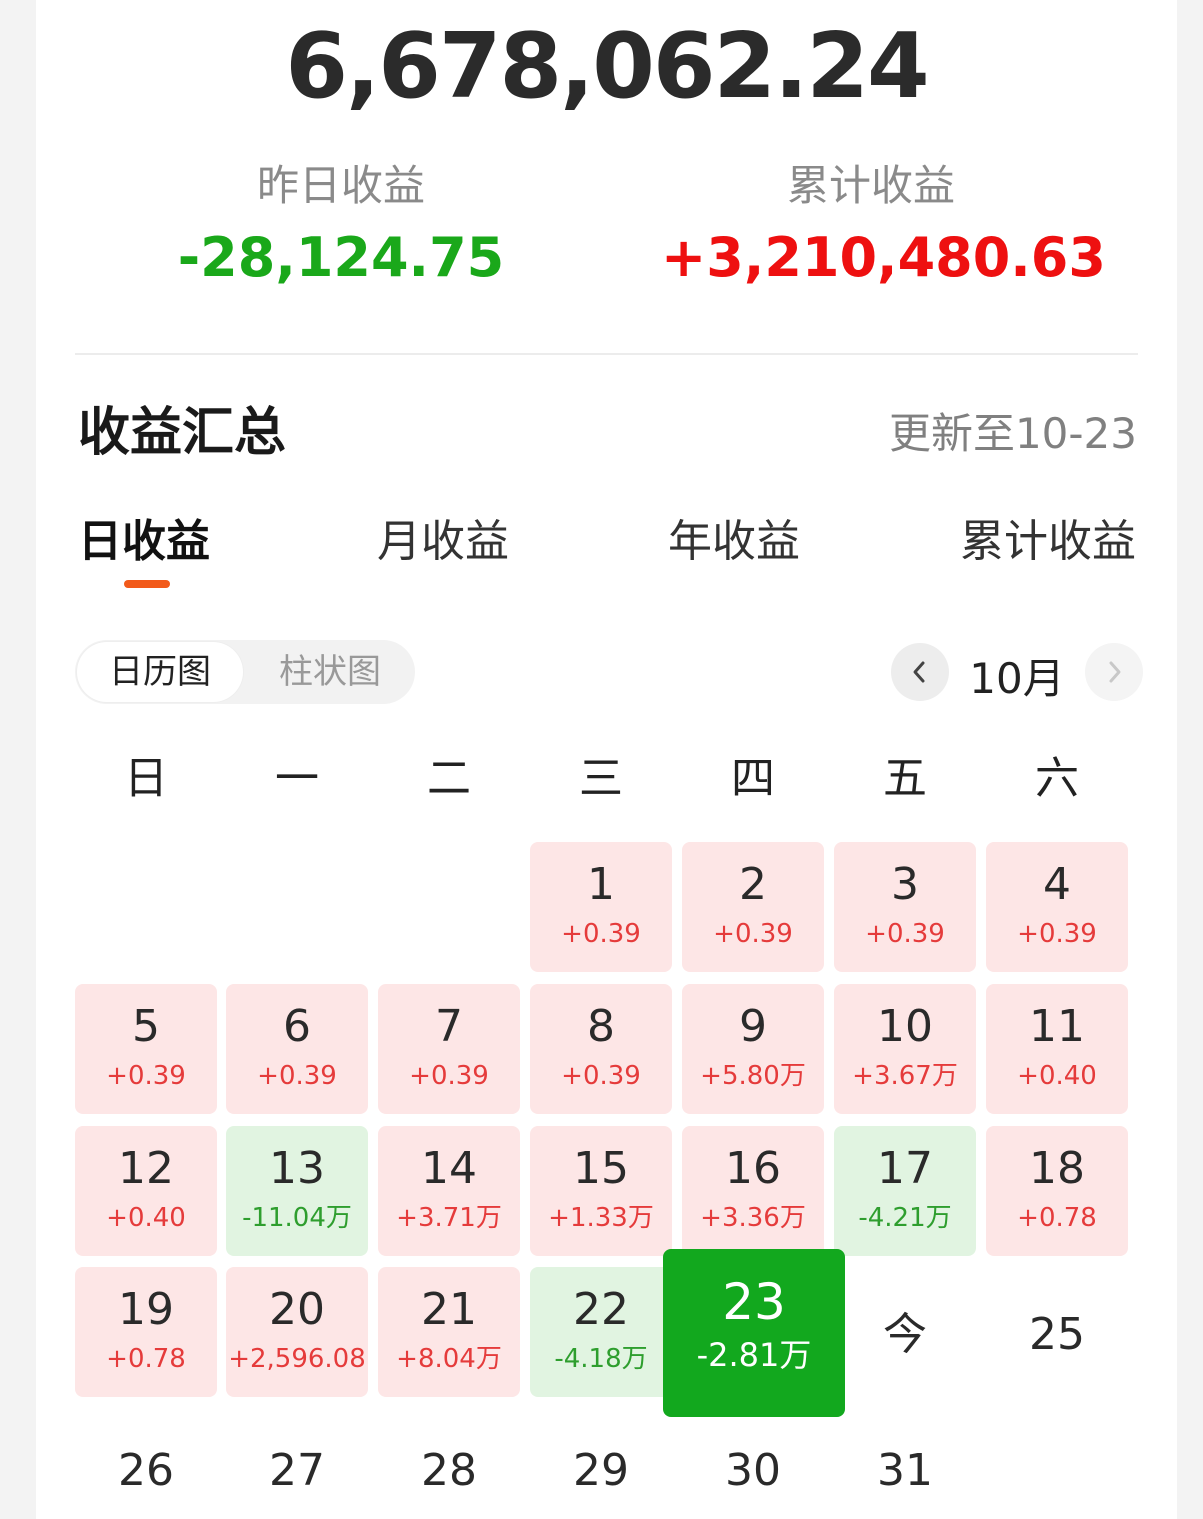 The height and width of the screenshot is (1519, 1203). I want to click on calendar-day: 26, so click(146, 1461).